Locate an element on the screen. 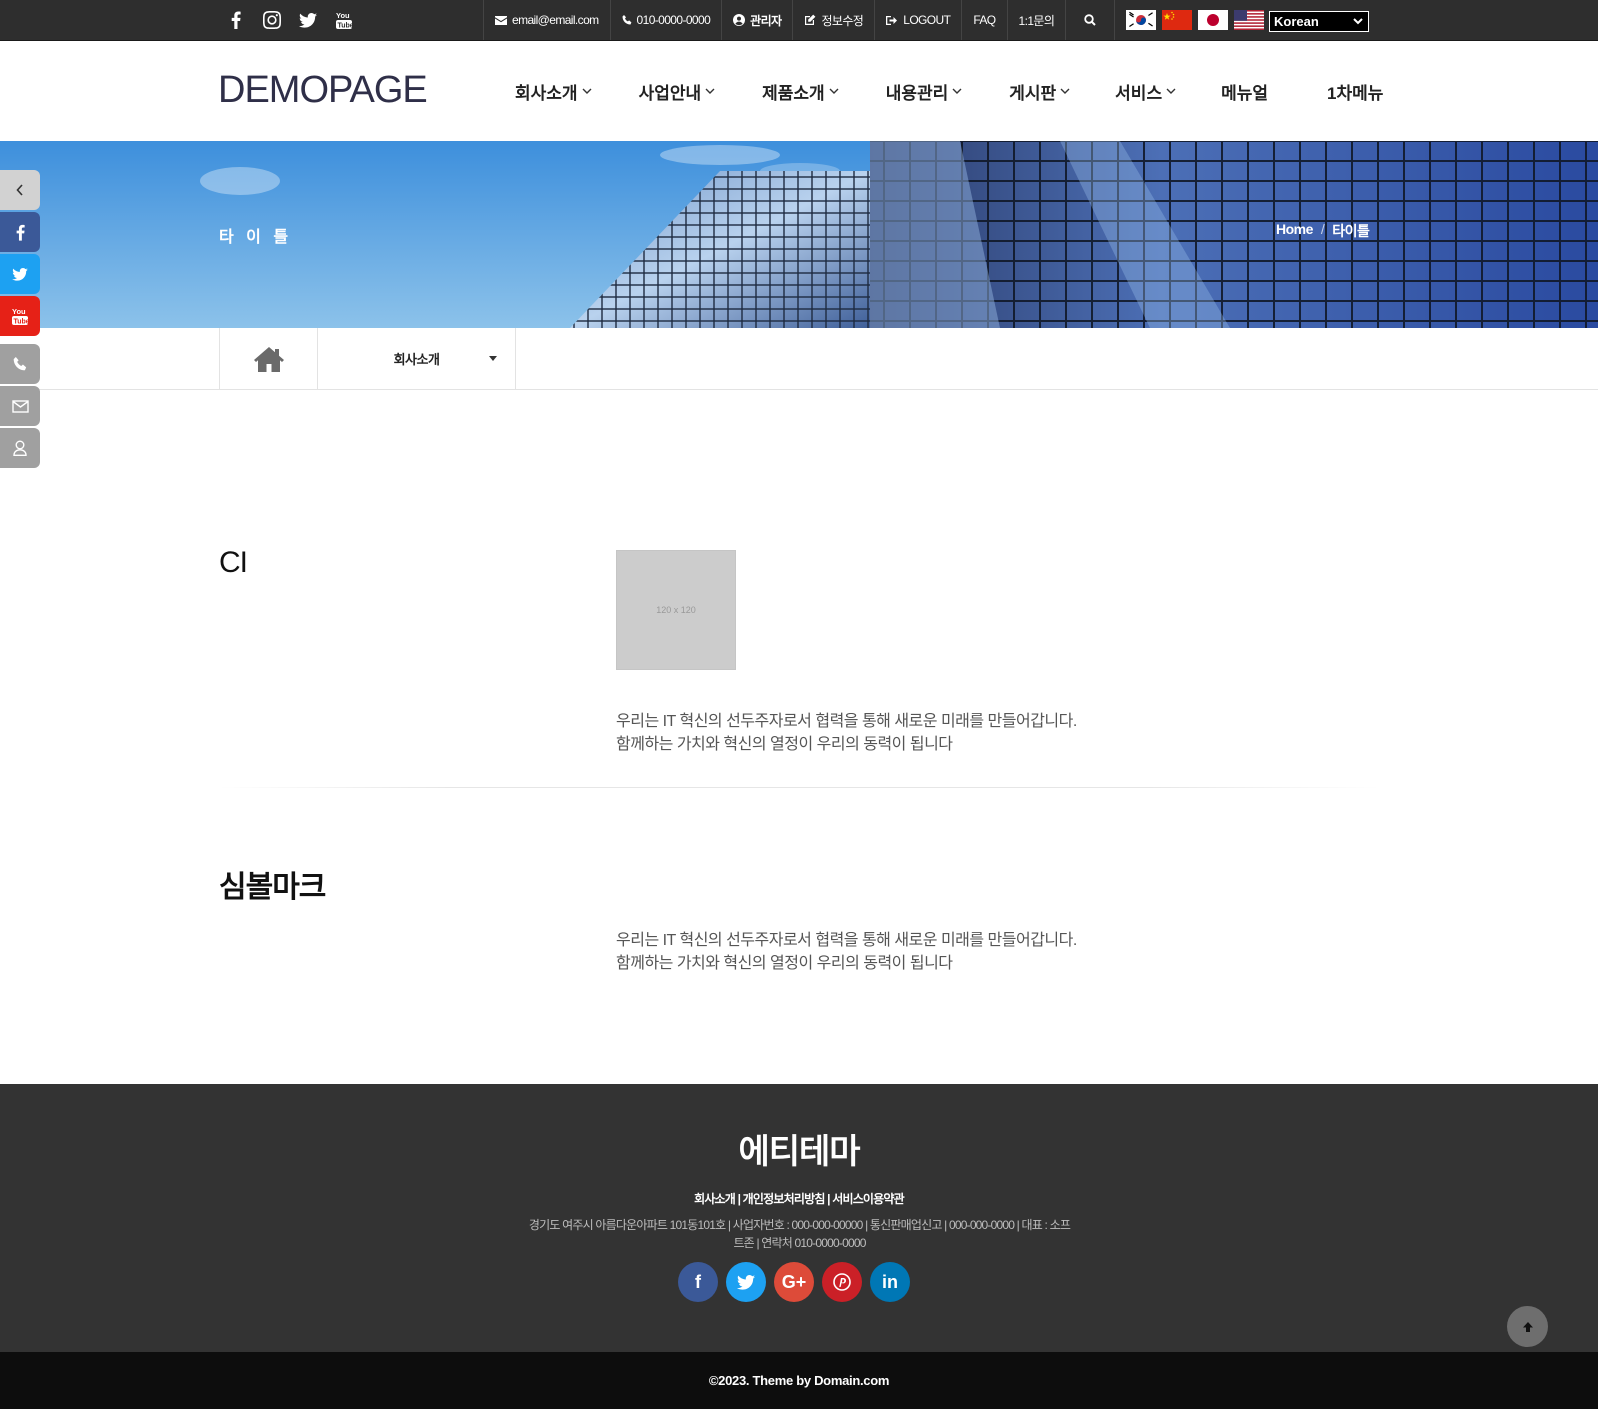  inquiry-link: 1:1문의 is located at coordinates (1036, 20).